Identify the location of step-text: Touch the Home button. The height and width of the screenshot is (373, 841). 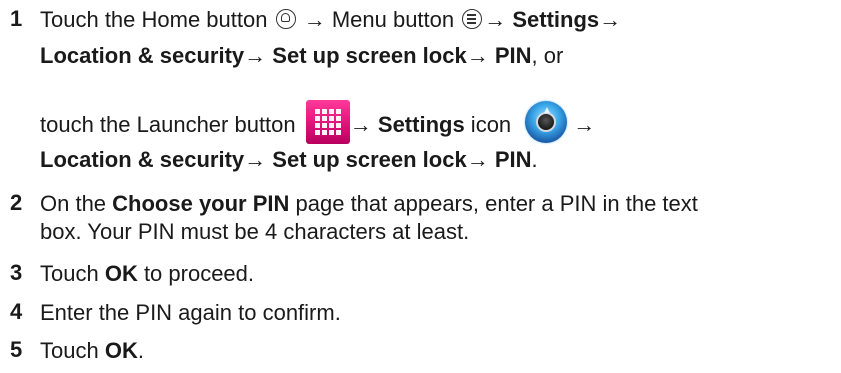
(157, 19).